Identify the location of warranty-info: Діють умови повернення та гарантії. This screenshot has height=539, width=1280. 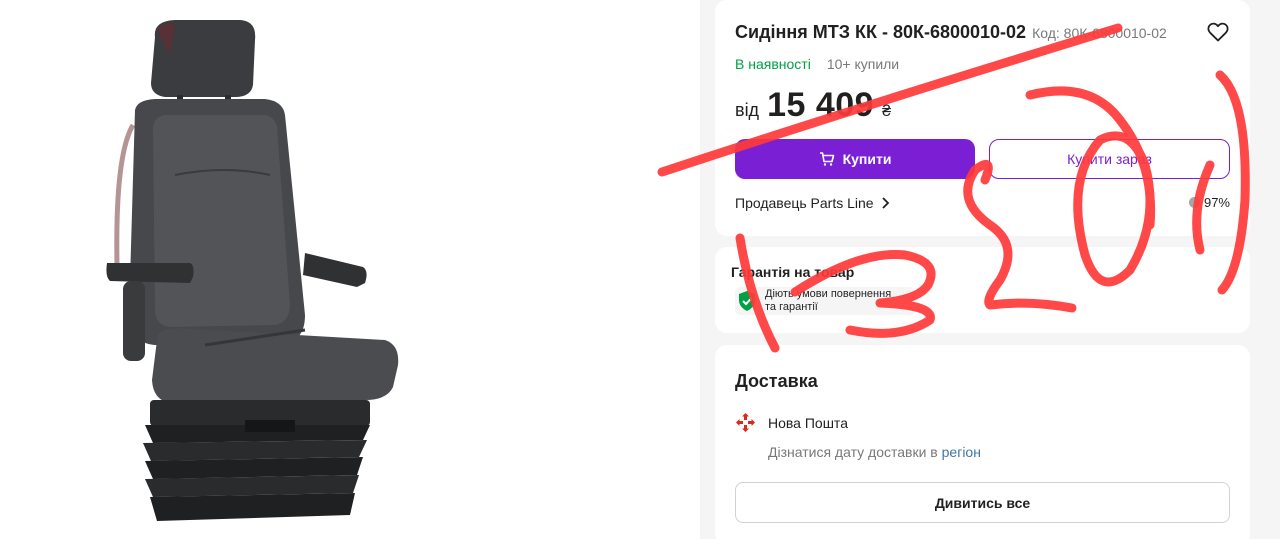
(825, 301).